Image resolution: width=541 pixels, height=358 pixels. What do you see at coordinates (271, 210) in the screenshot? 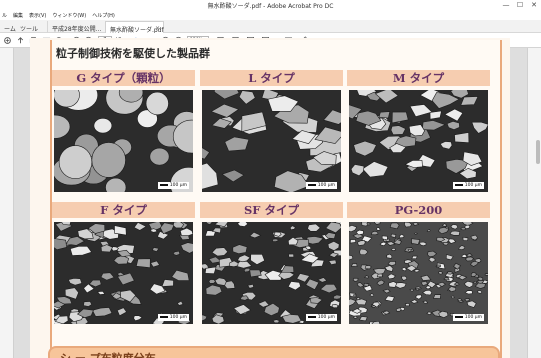
I see `product-type-label: SF タイプ` at bounding box center [271, 210].